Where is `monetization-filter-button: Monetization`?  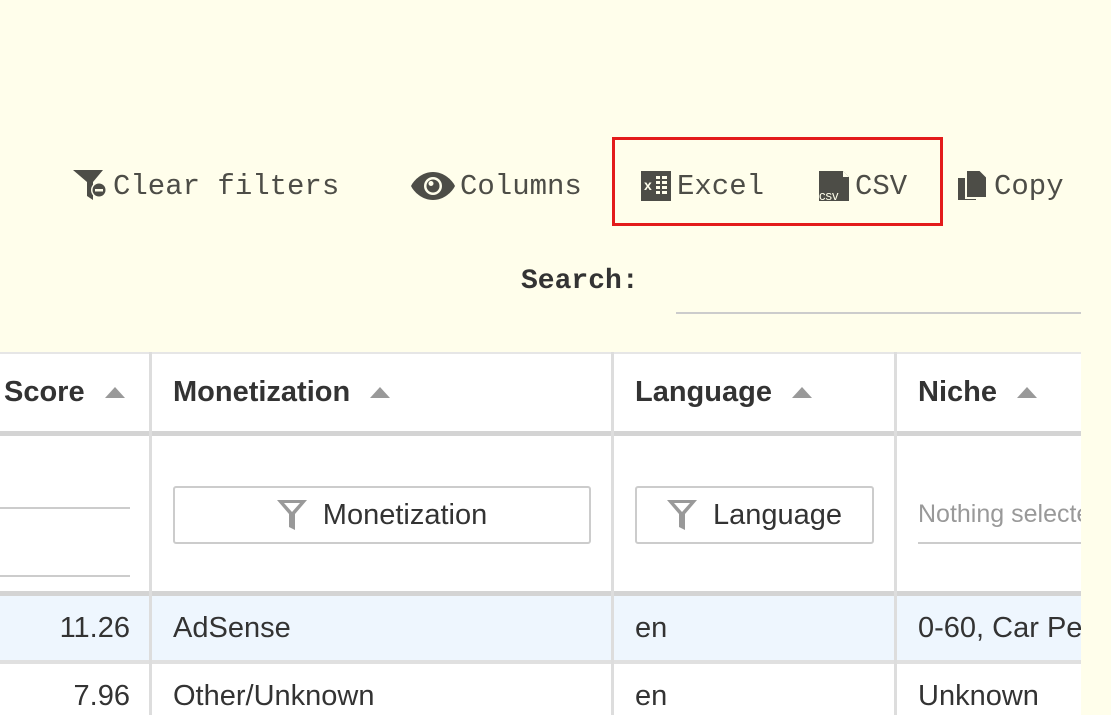
monetization-filter-button: Monetization is located at coordinates (382, 515).